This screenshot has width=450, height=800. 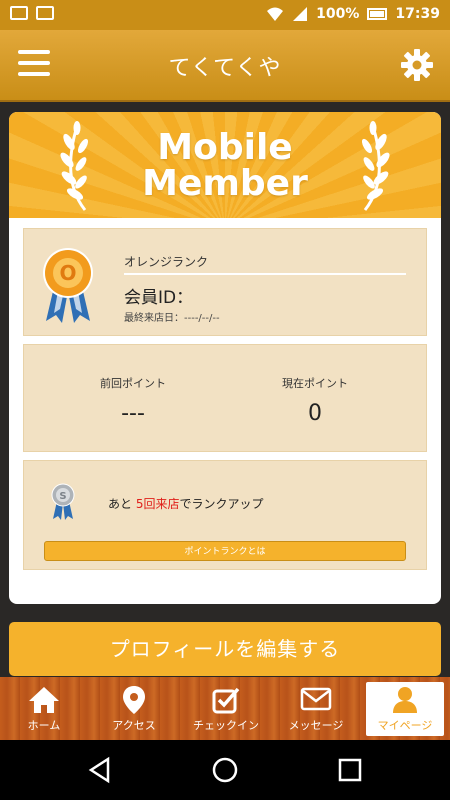 I want to click on svg-text: S, so click(x=62, y=496).